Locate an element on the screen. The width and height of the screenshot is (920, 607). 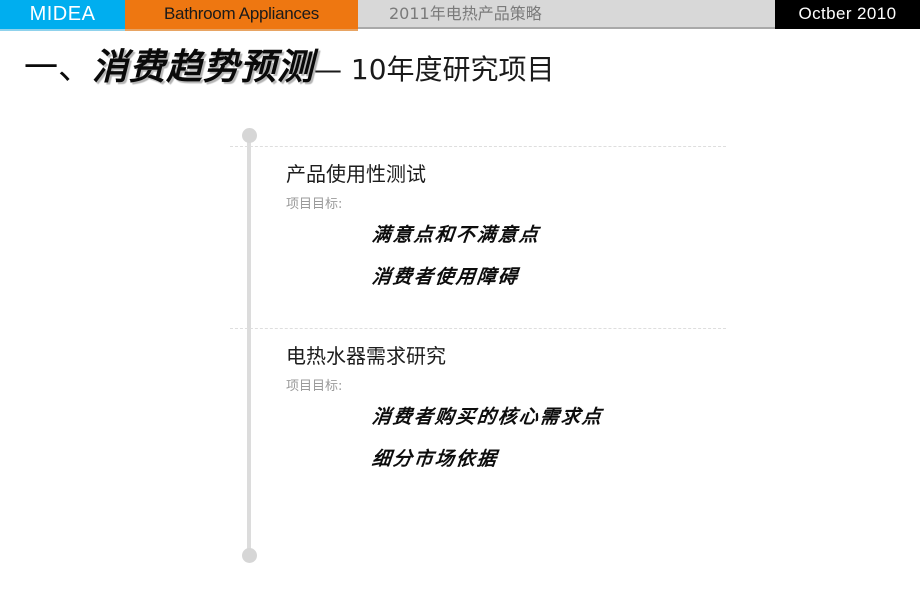
page-title-number: 一、 is located at coordinates (58, 68).